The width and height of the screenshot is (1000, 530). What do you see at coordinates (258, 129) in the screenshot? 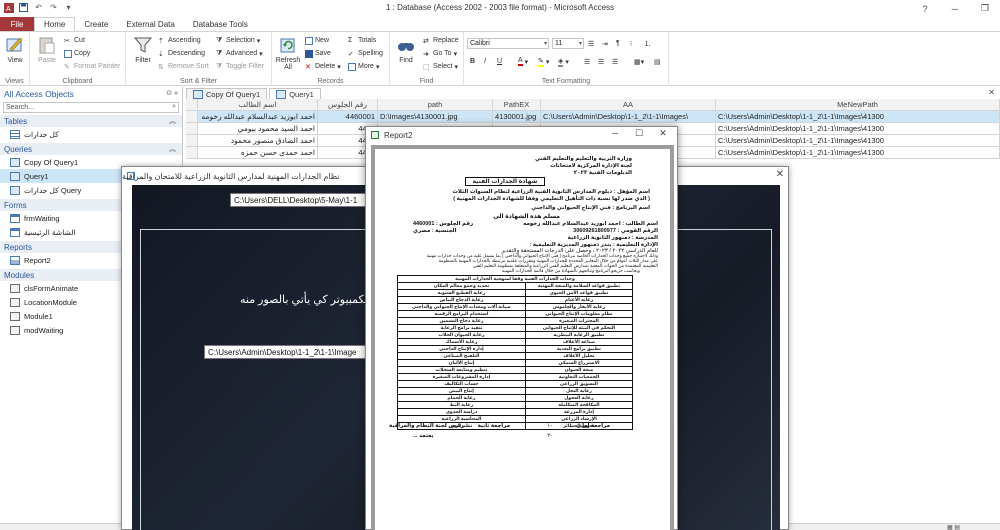
I see `table-cell: احمد السيد محمود بيومي` at bounding box center [258, 129].